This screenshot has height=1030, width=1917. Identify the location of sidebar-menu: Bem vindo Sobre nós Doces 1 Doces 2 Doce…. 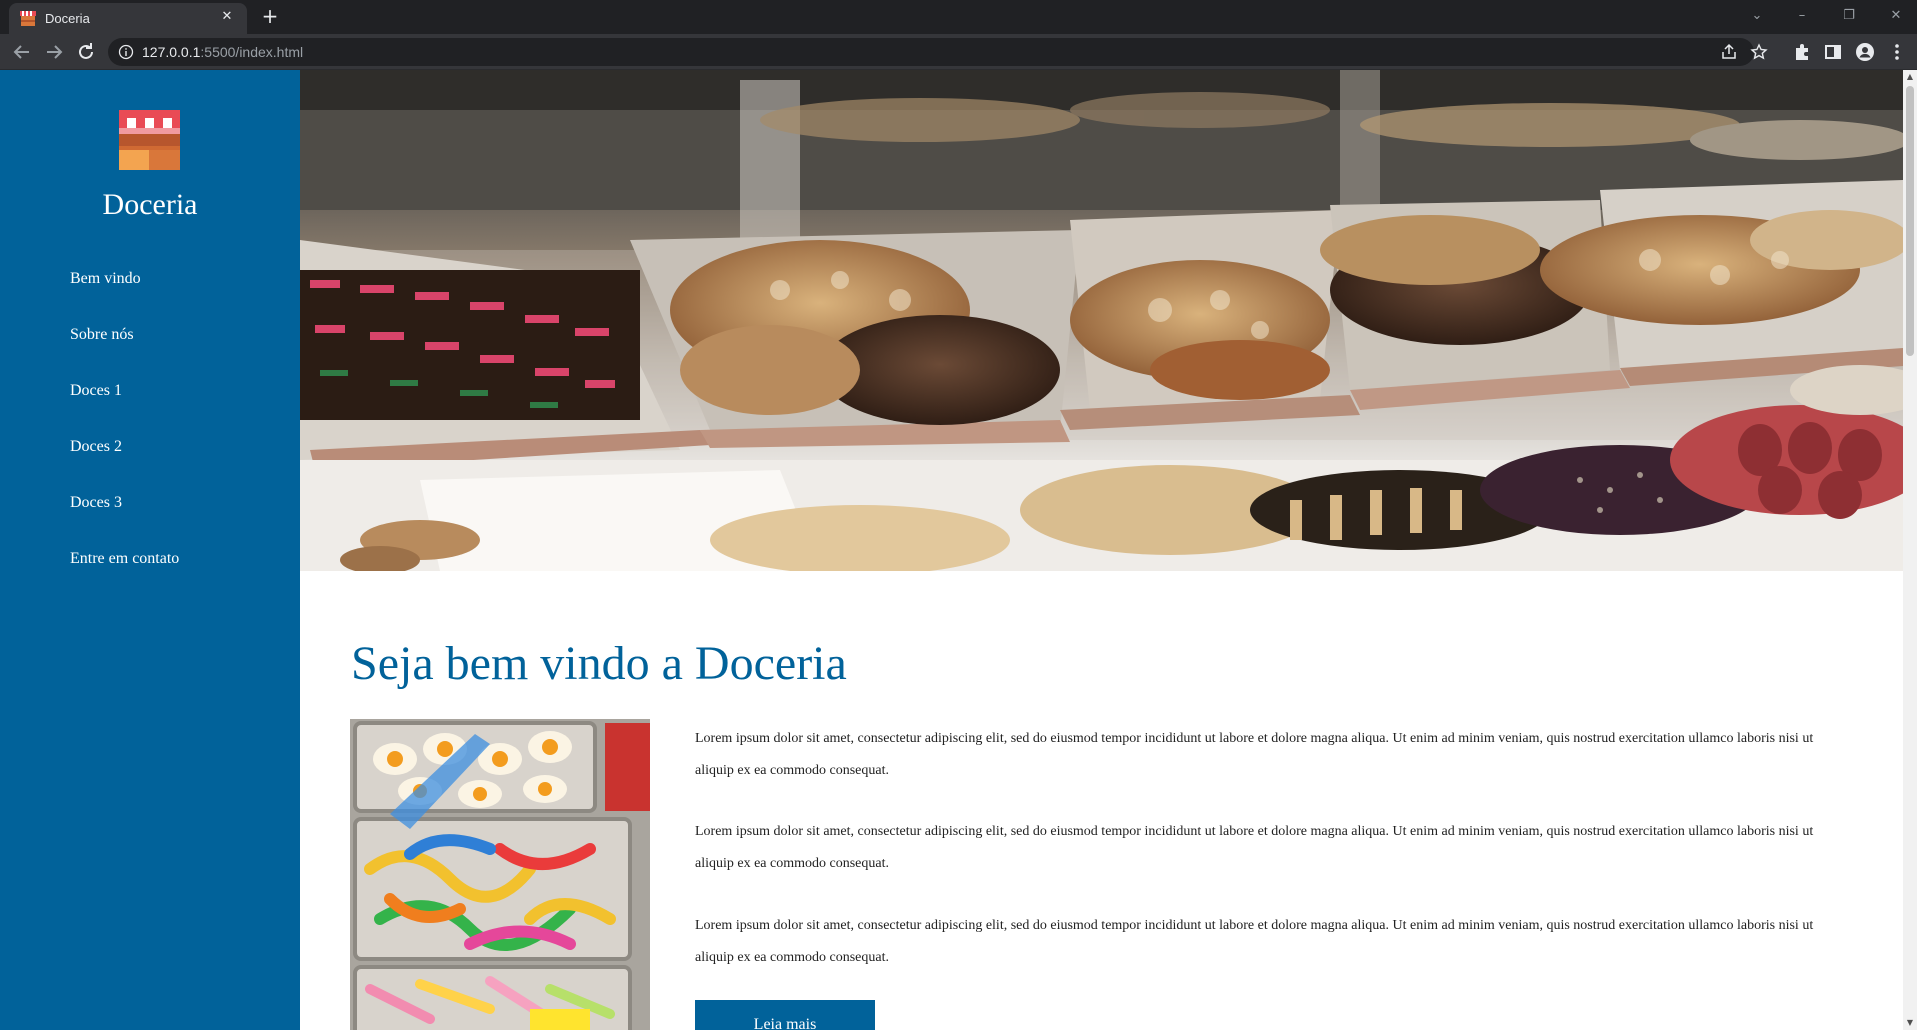
(124, 438).